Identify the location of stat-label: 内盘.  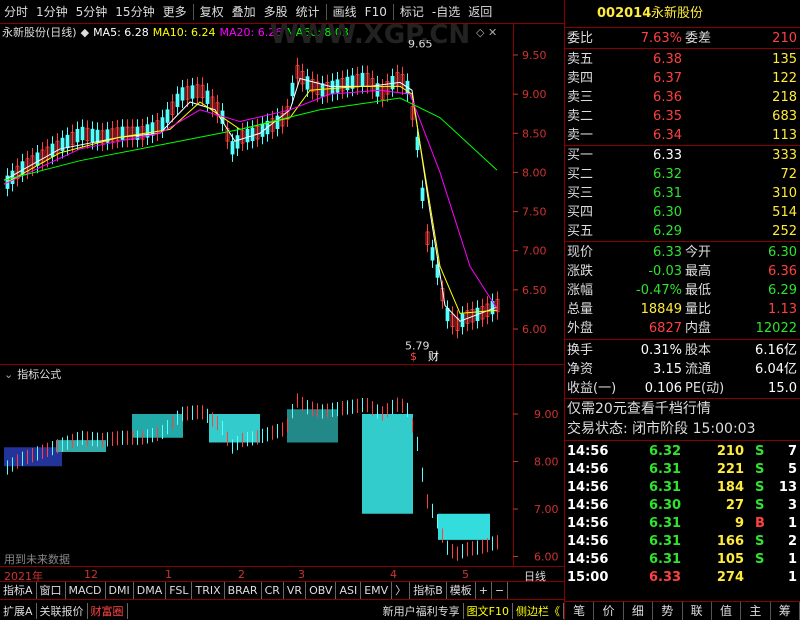
(698, 328).